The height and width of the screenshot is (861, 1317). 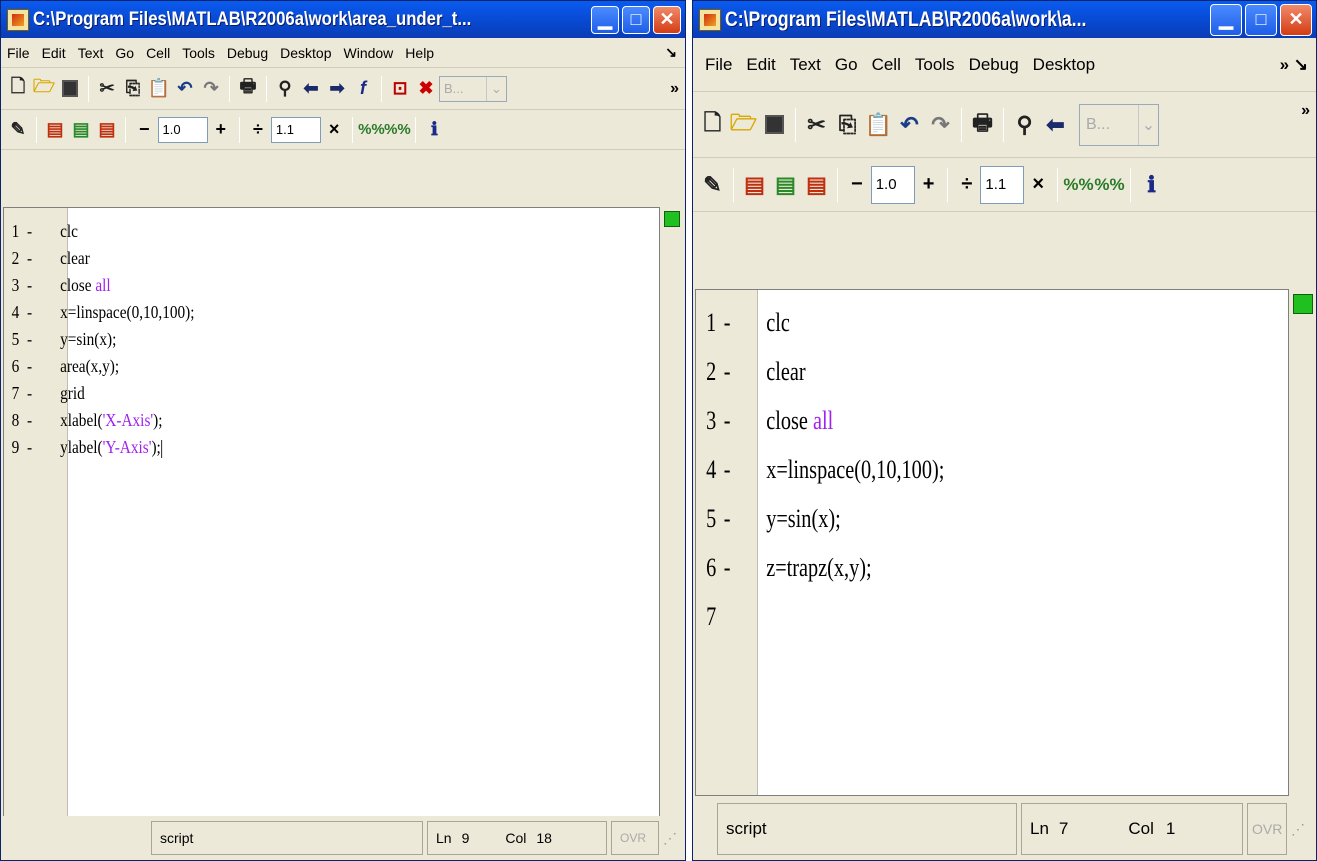 What do you see at coordinates (419, 53) in the screenshot?
I see `menu-help: Help` at bounding box center [419, 53].